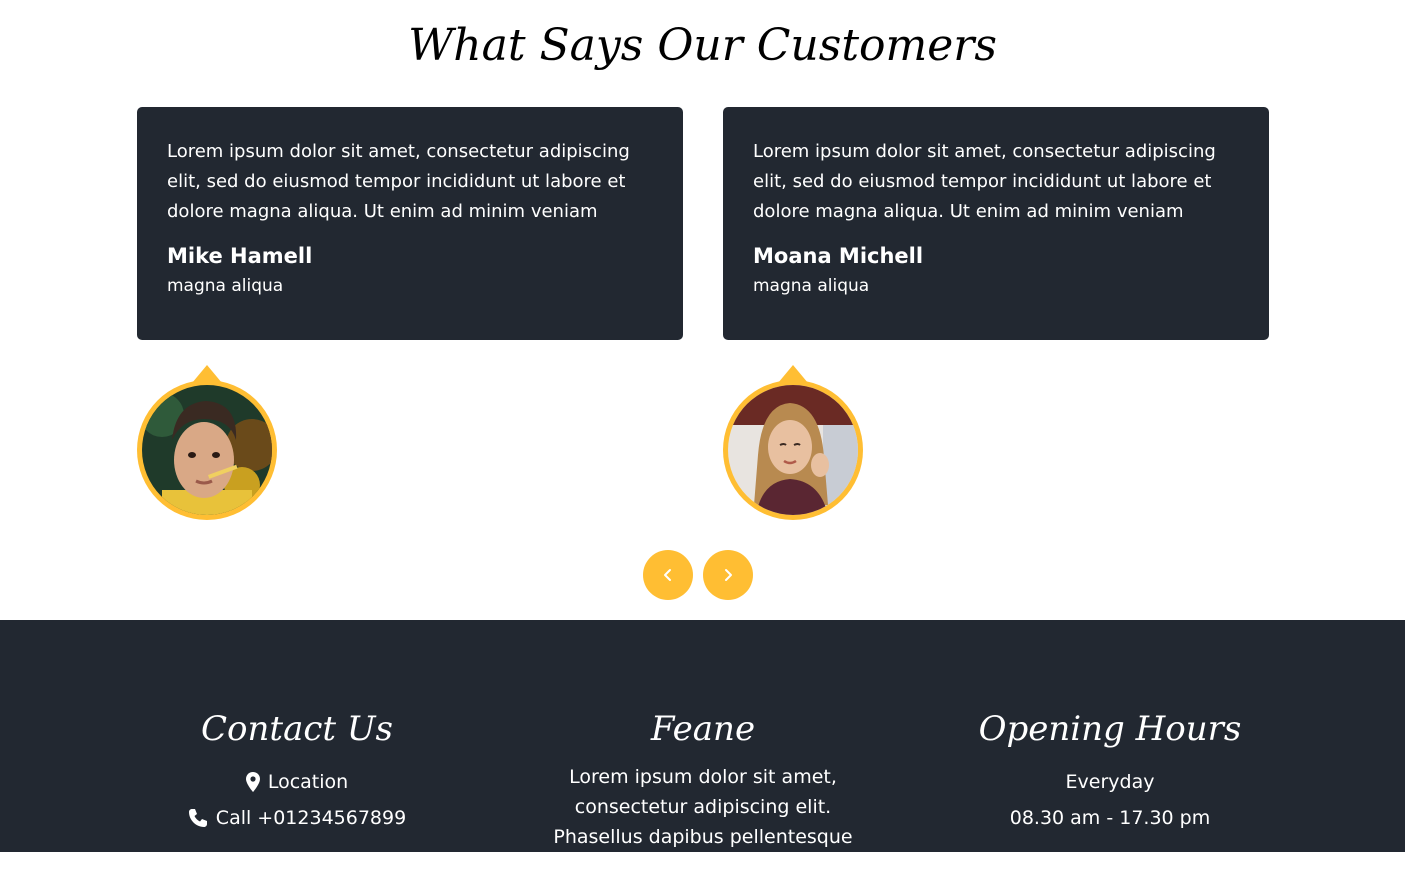 The height and width of the screenshot is (882, 1405). I want to click on avatar-photo-woman, so click(793, 450).